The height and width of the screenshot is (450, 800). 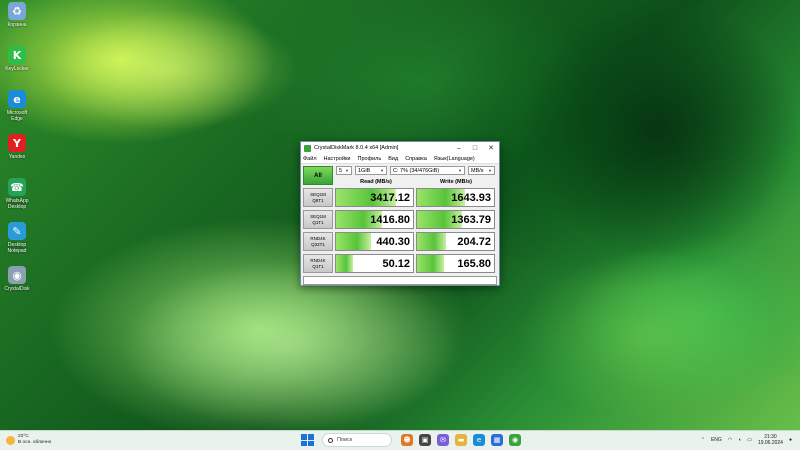 I want to click on all-button: All, so click(x=318, y=175).